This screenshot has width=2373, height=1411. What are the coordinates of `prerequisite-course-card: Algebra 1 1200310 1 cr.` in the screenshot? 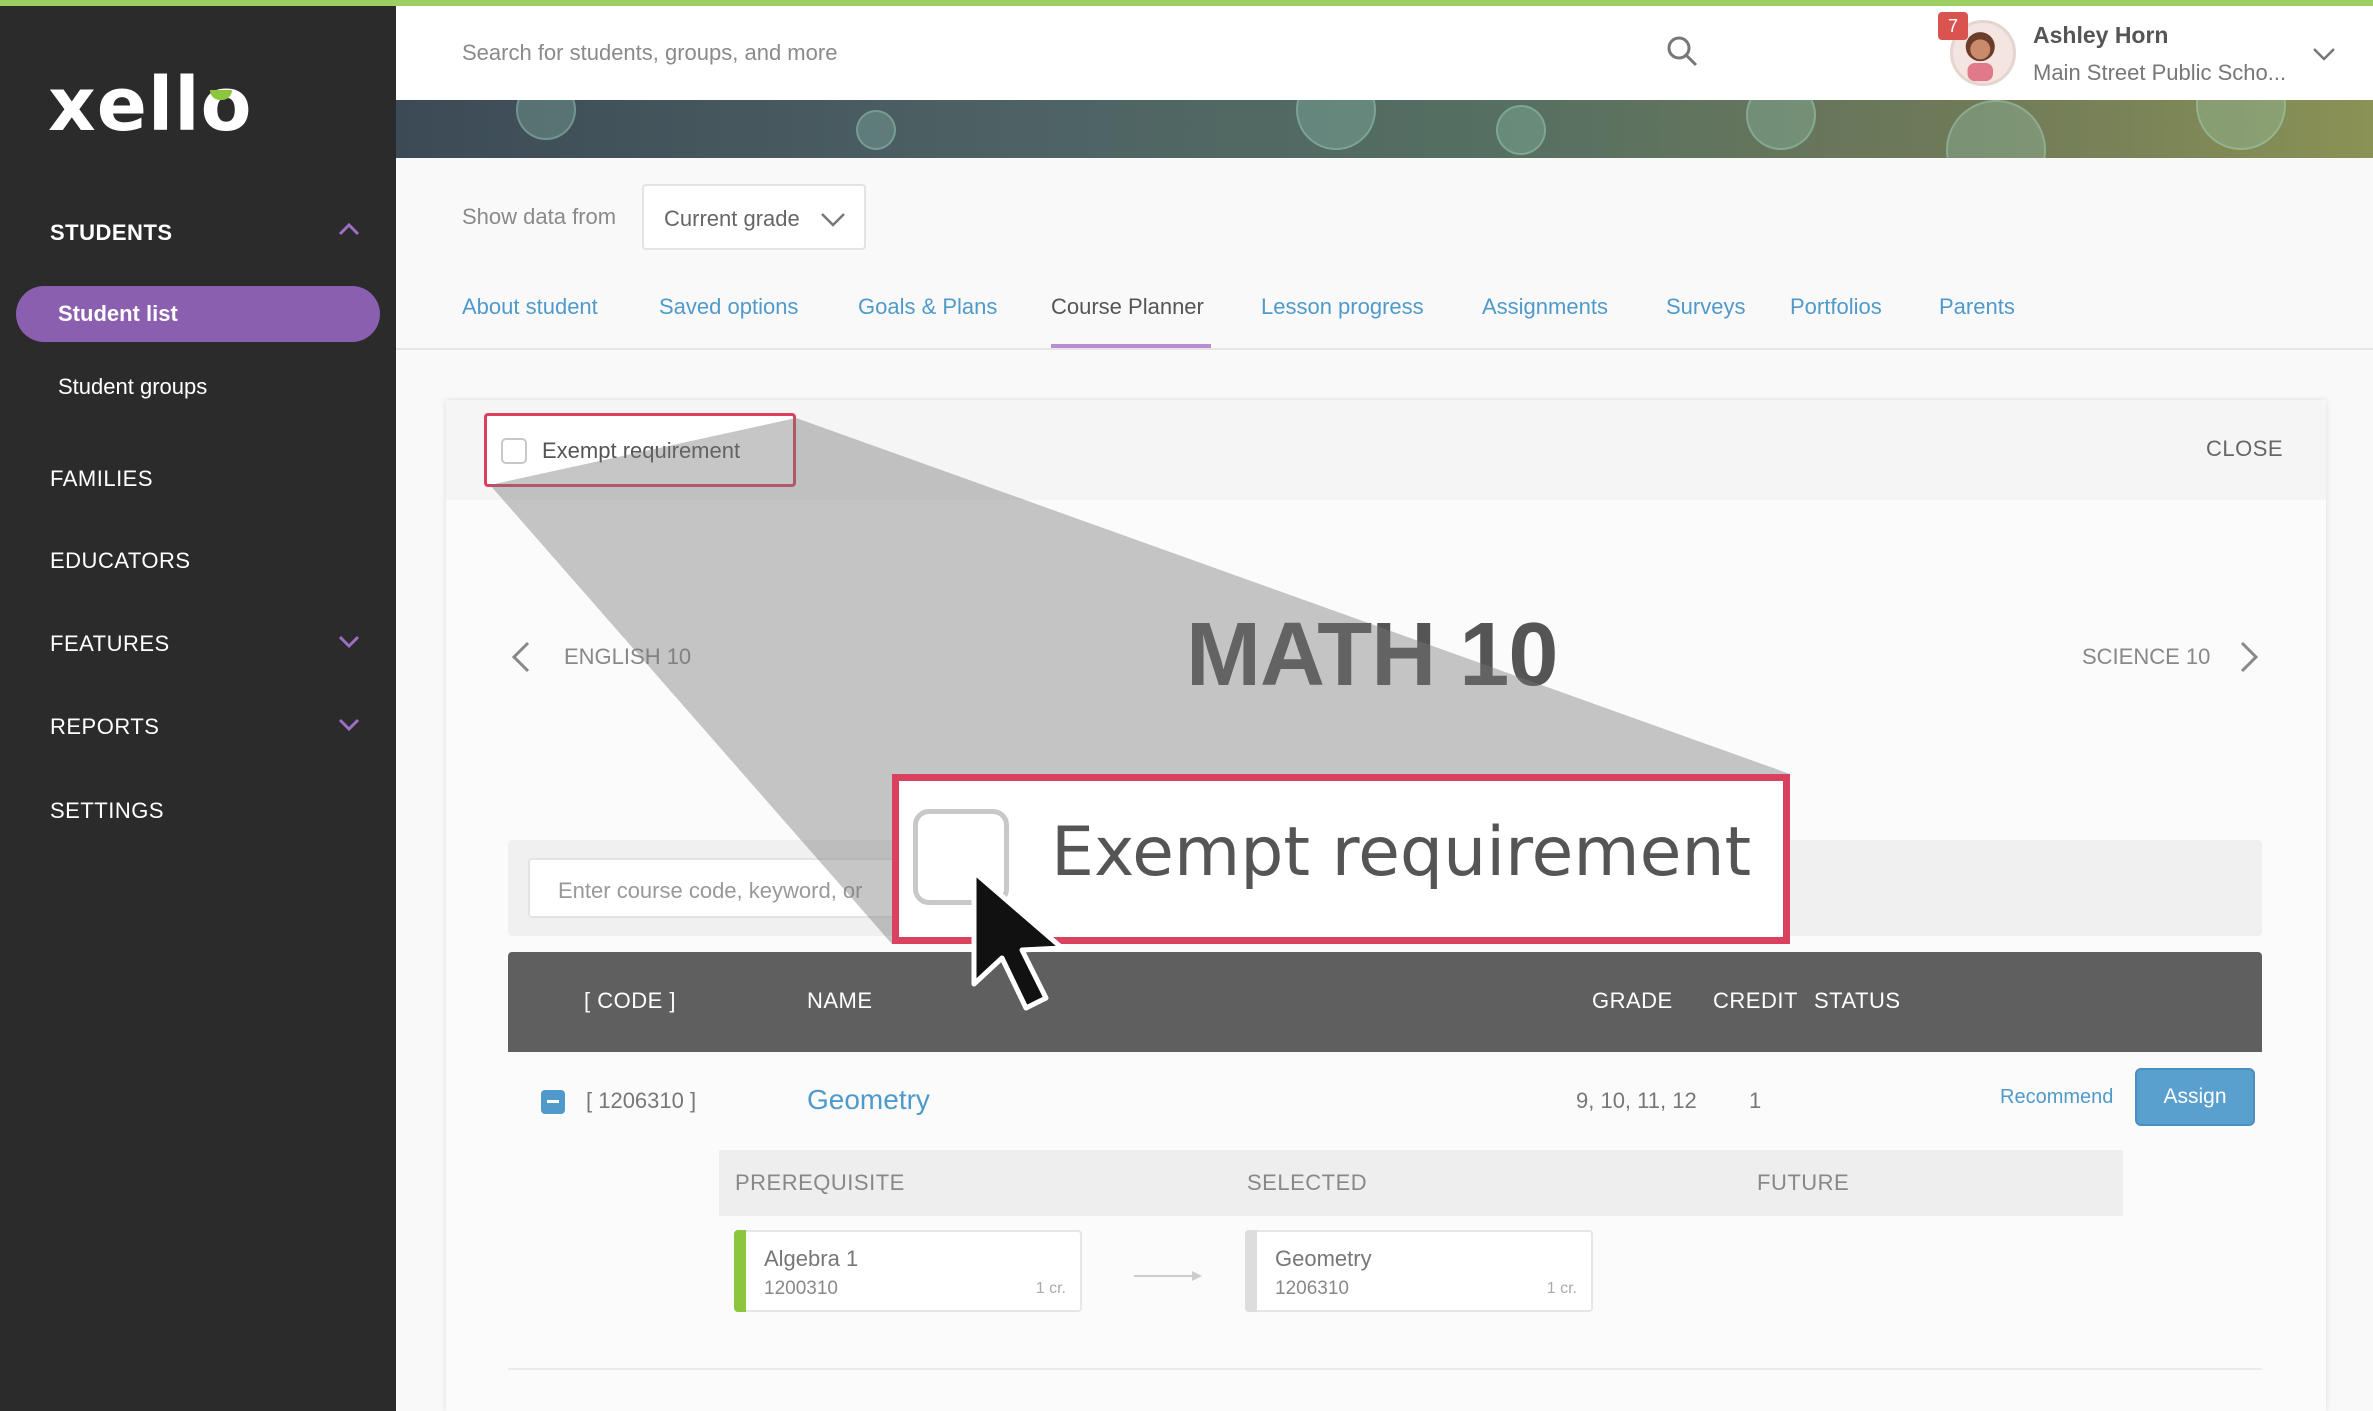 It's located at (908, 1271).